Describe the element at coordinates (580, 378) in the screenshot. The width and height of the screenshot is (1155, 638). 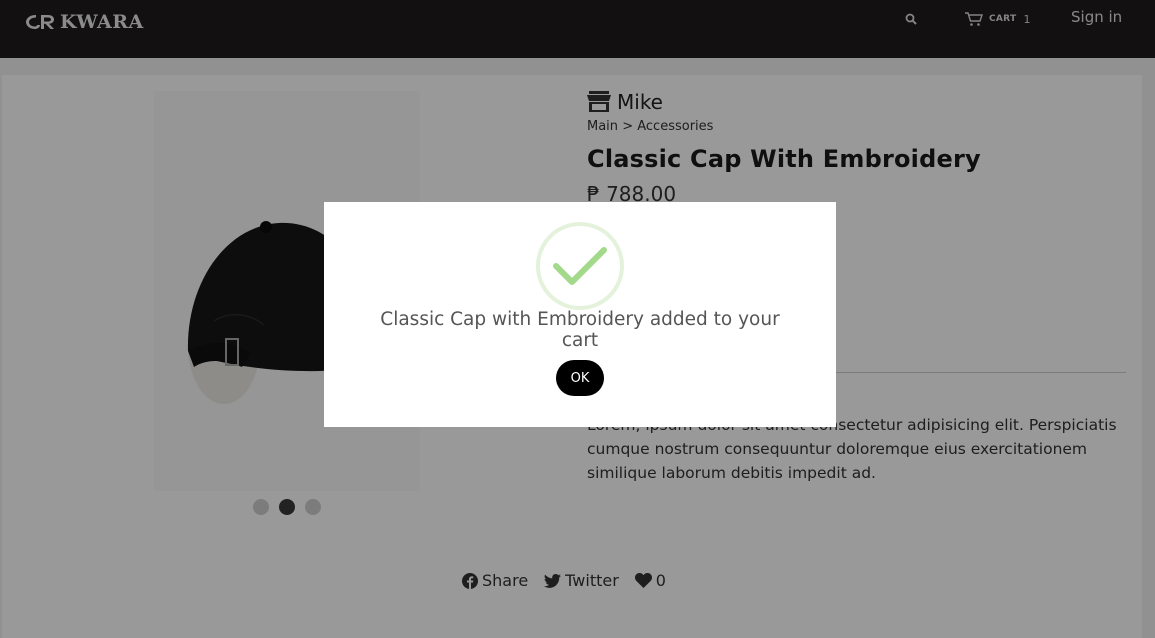
I see `ok-button: OK` at that location.